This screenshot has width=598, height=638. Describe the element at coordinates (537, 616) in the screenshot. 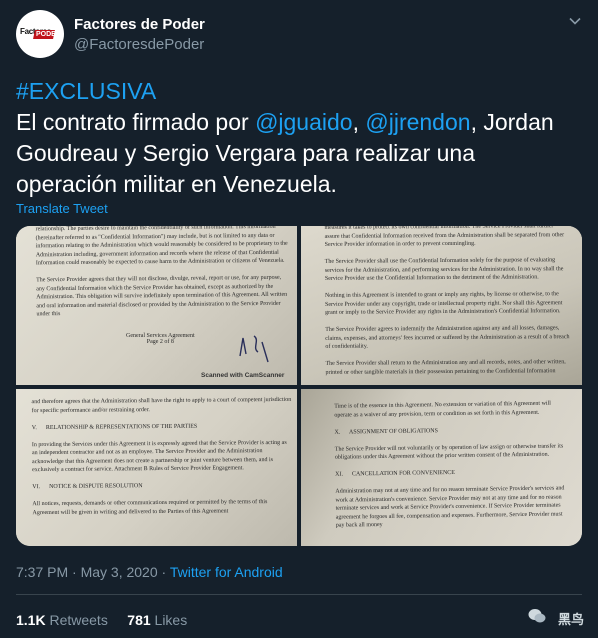

I see `wechat-icon` at that location.